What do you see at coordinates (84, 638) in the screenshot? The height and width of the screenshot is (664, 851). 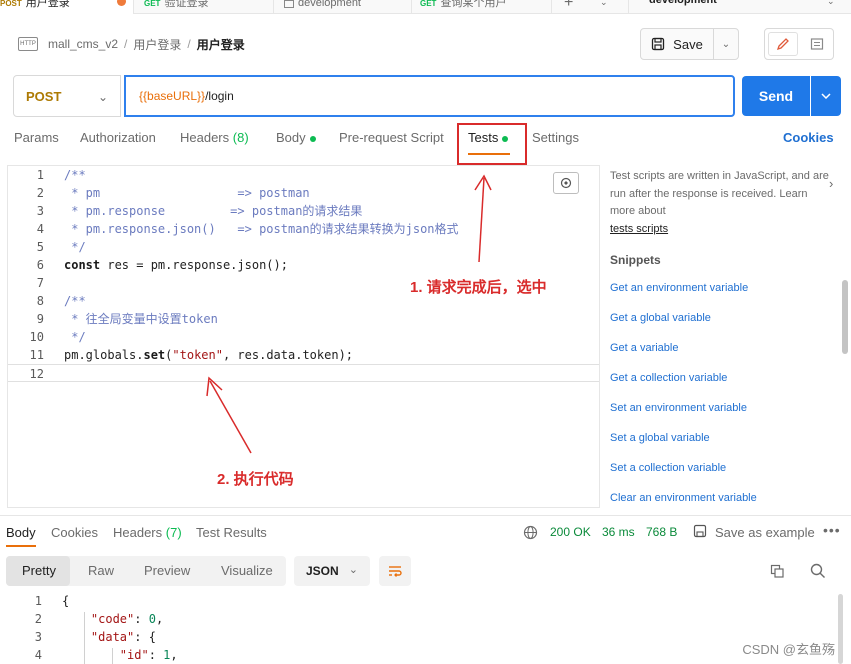 I see `indent-guide` at bounding box center [84, 638].